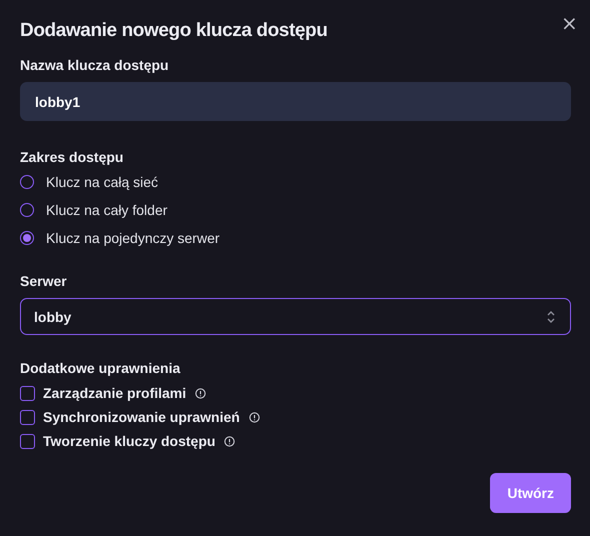 The height and width of the screenshot is (536, 590). Describe the element at coordinates (107, 210) in the screenshot. I see `radio-label: Klucz na cały folder` at that location.